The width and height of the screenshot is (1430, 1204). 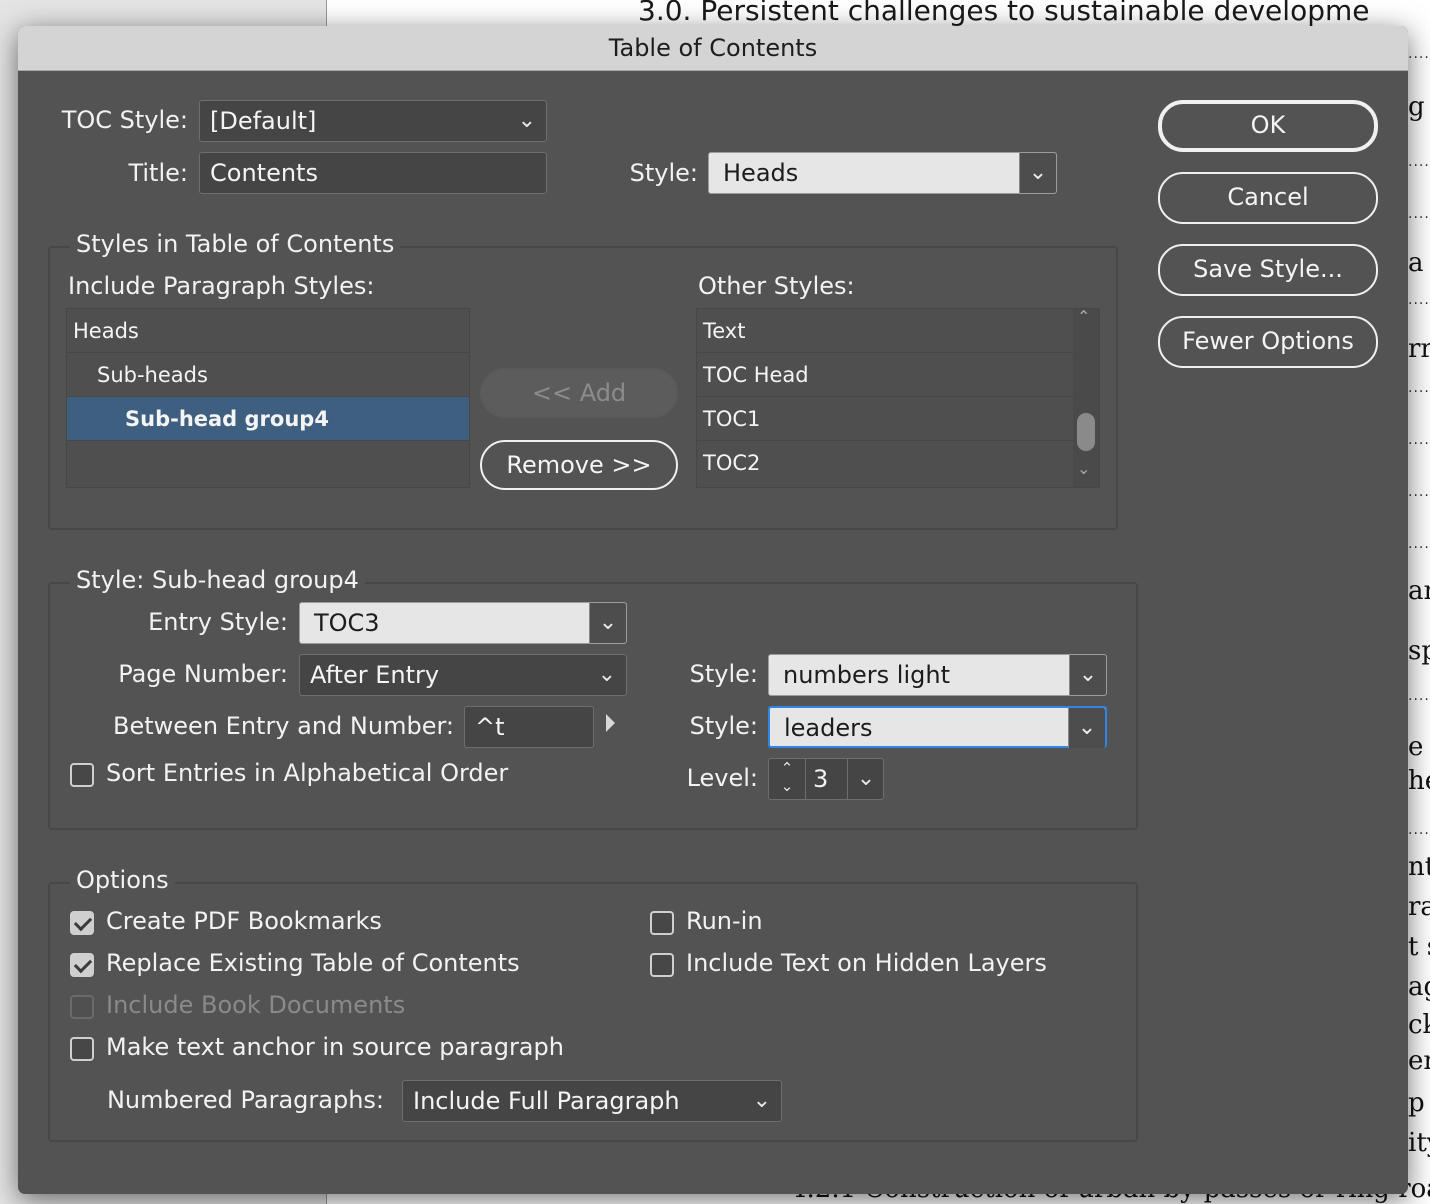 I want to click on scroll-up-icon: ⌃, so click(x=1083, y=316).